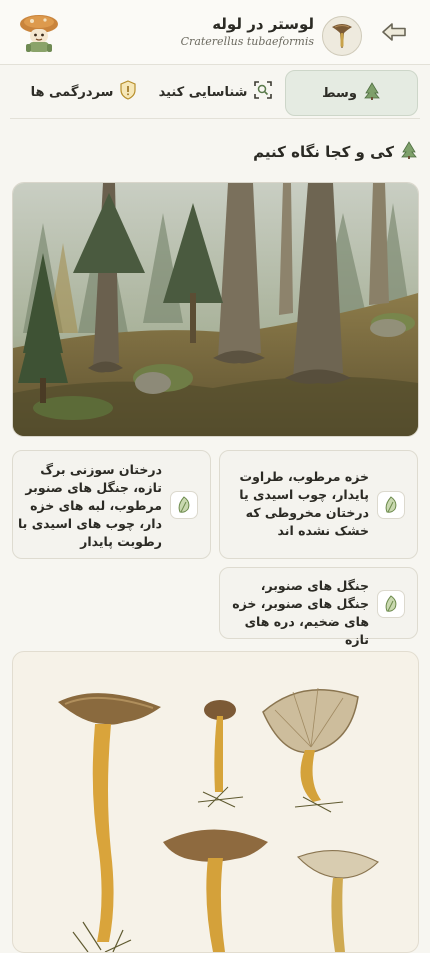 The height and width of the screenshot is (953, 430). I want to click on tab-habitat-label: وسط, so click(339, 93).